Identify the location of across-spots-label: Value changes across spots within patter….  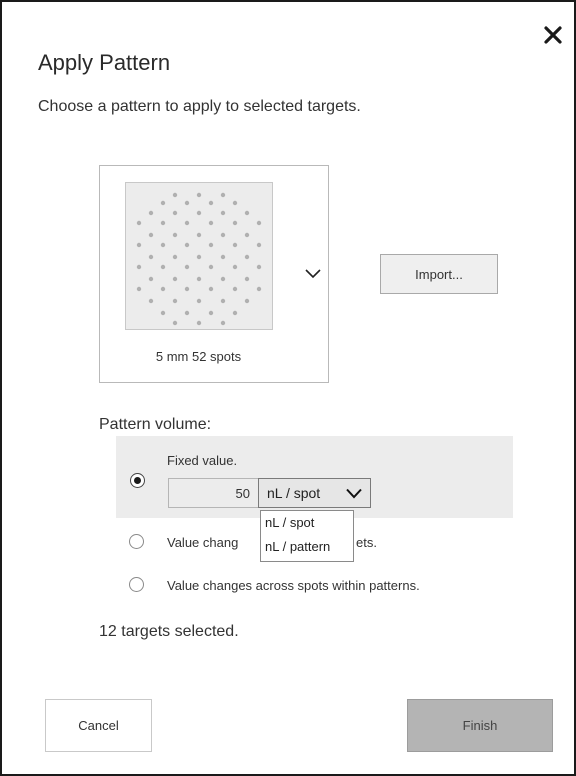
(293, 585).